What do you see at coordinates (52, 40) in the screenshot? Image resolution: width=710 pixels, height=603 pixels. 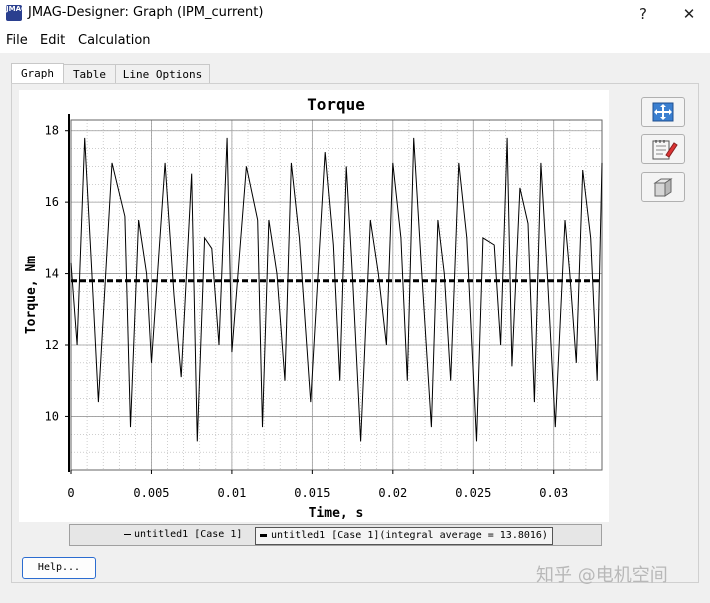 I see `menu-edit: Edit` at bounding box center [52, 40].